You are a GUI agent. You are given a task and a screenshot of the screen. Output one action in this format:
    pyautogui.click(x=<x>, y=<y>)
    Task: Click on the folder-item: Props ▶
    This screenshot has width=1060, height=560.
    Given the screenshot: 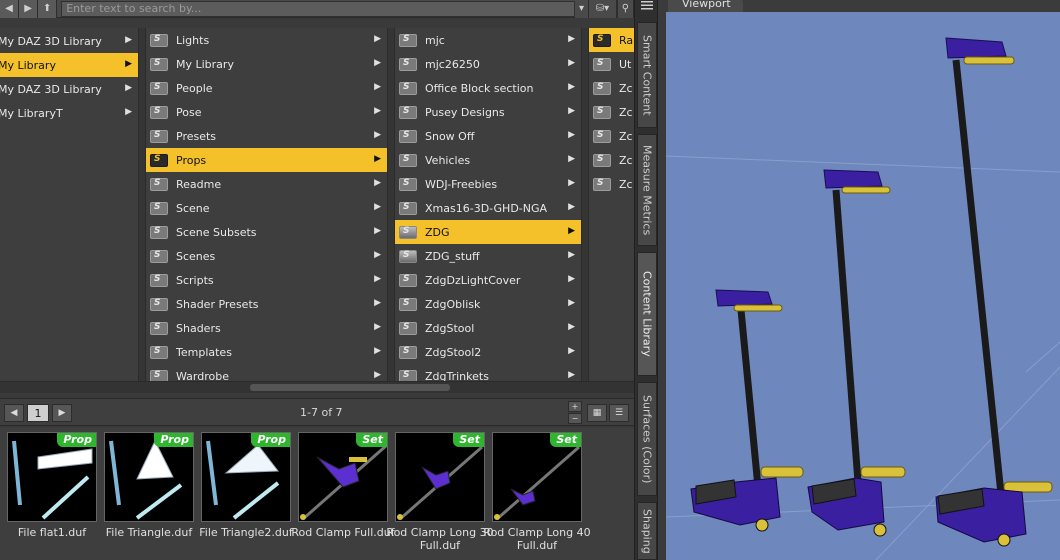 What is the action you would take?
    pyautogui.click(x=266, y=160)
    